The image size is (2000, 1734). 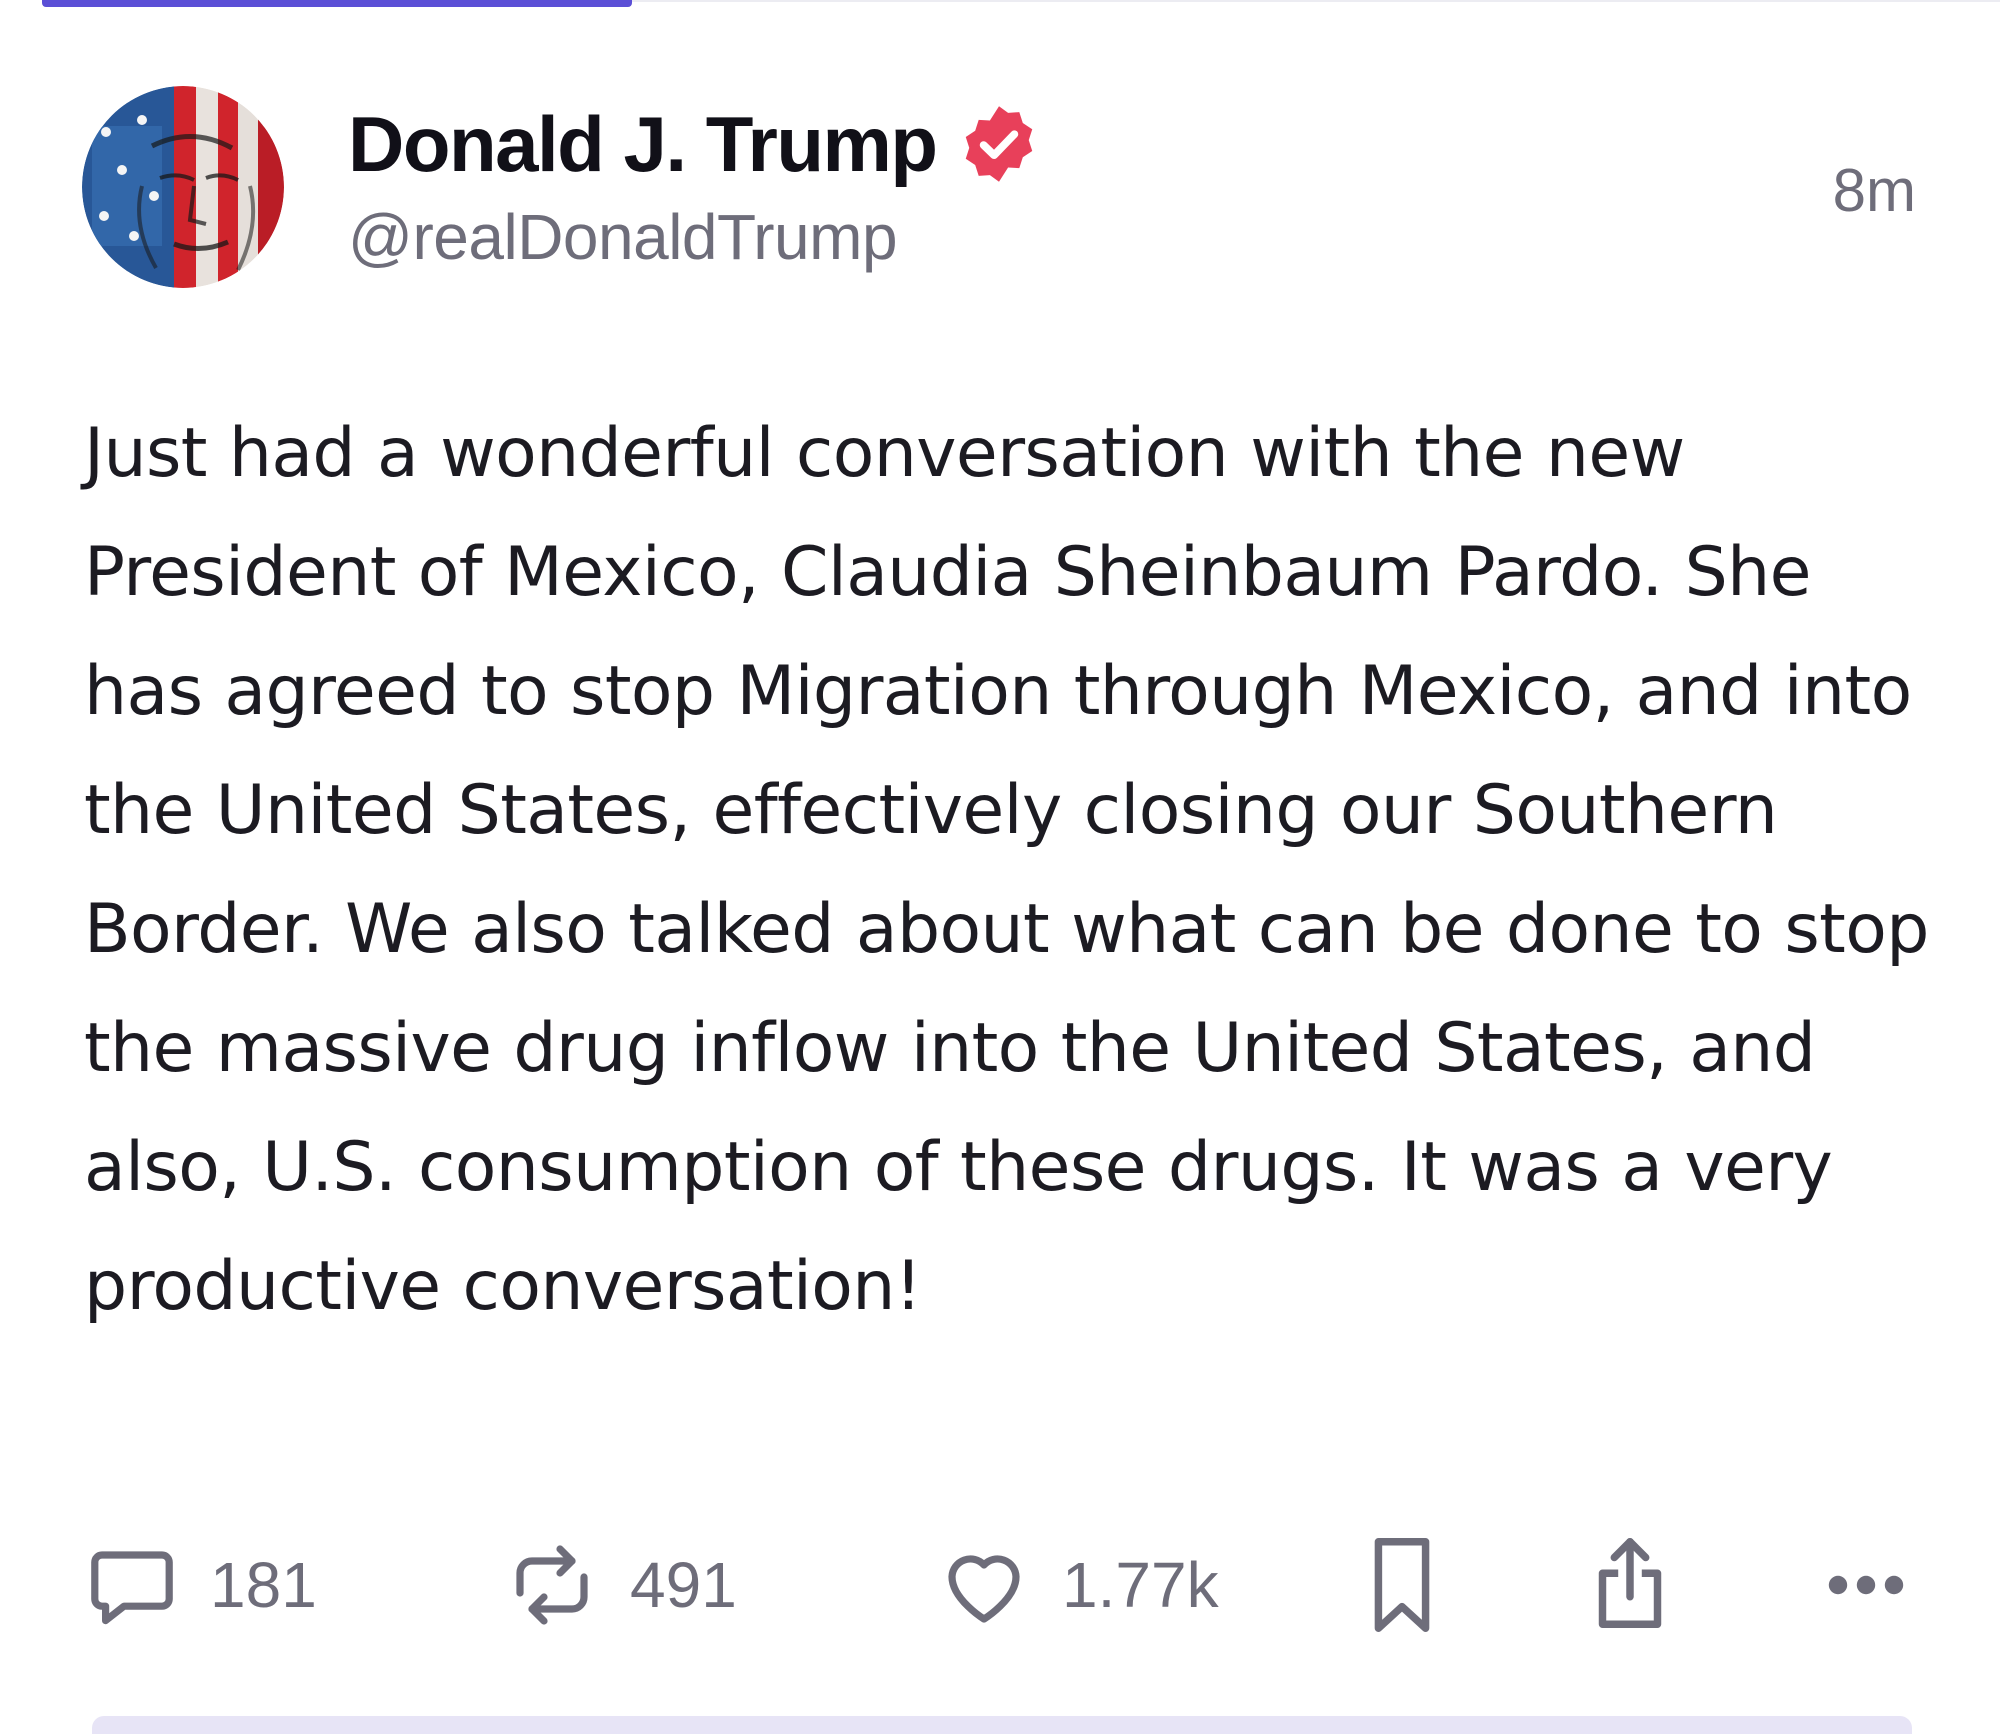 I want to click on reply-count: 181, so click(x=263, y=1585).